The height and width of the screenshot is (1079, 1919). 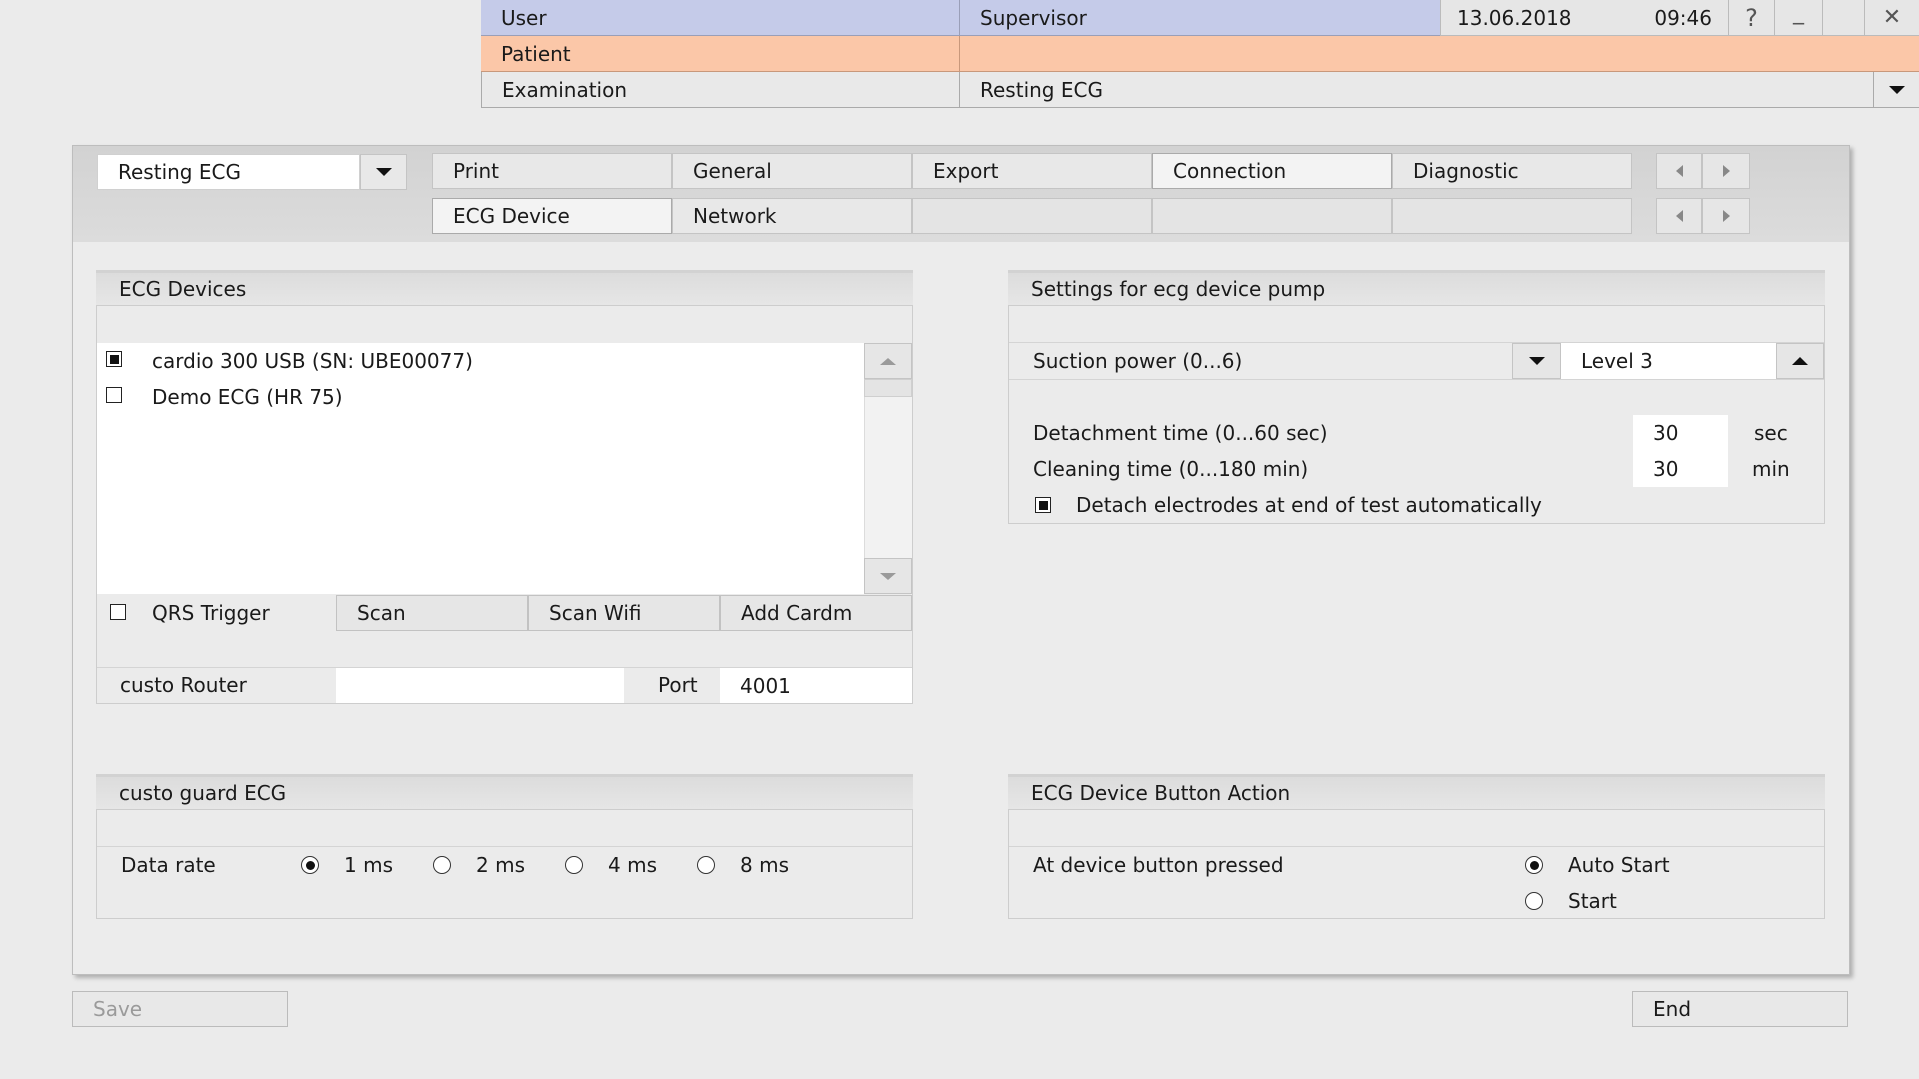 What do you see at coordinates (552, 216) in the screenshot?
I see `tab-ecg-device: ECG Device` at bounding box center [552, 216].